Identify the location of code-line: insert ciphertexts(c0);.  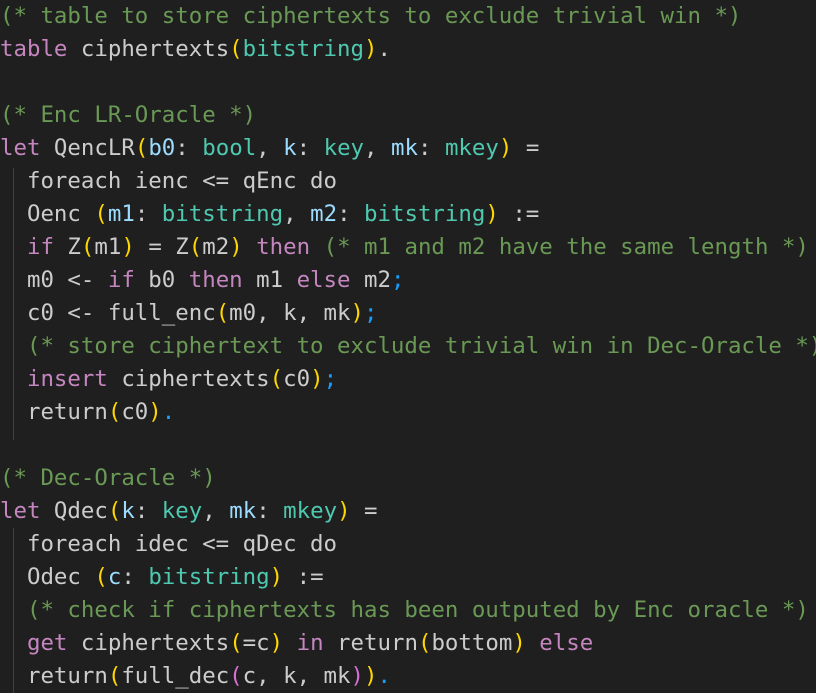
(168, 379).